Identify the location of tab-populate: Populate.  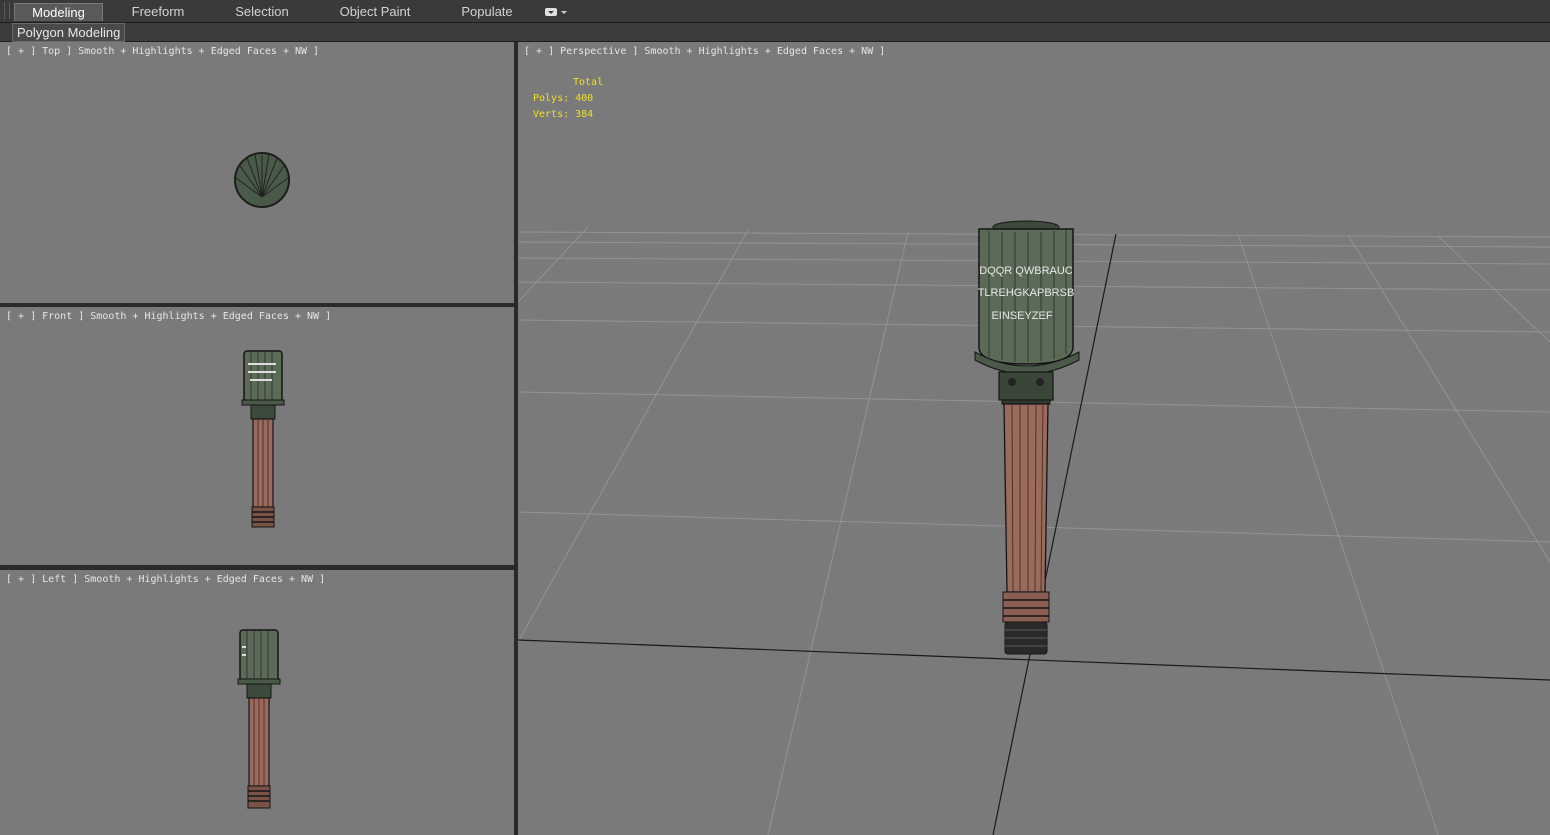
(487, 11).